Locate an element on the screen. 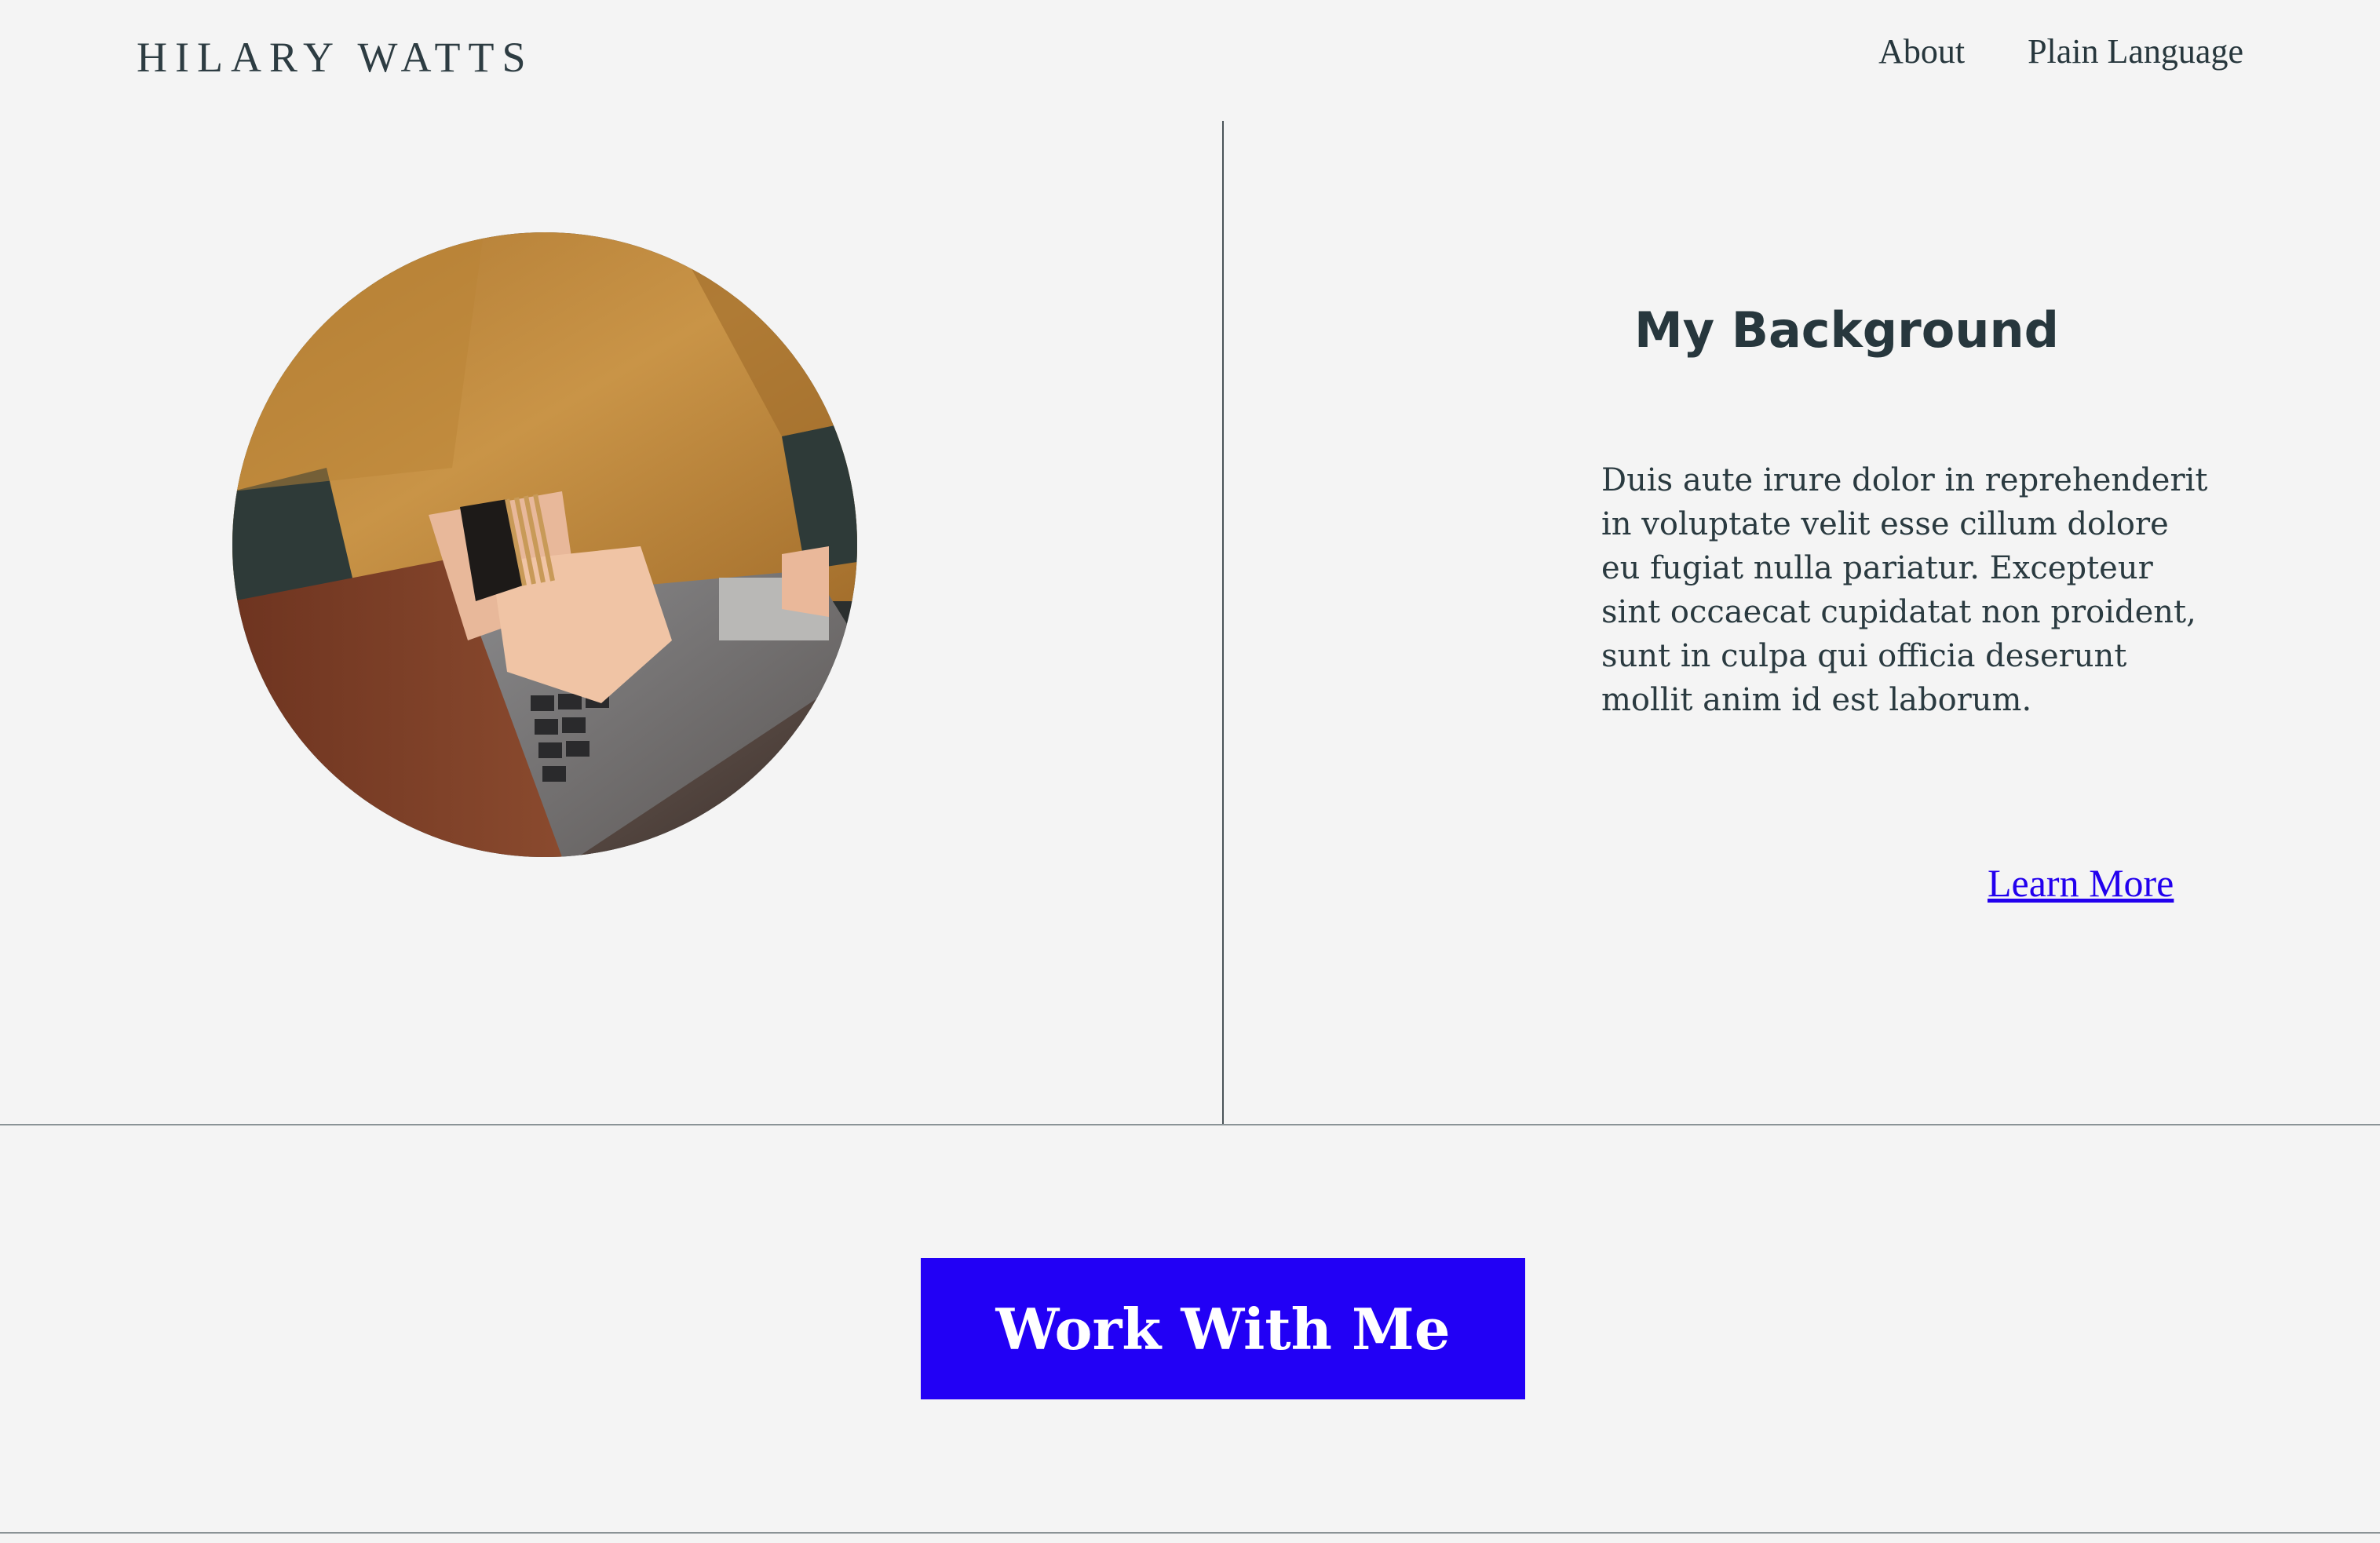  site-logo: HILARY WATTS is located at coordinates (335, 57).